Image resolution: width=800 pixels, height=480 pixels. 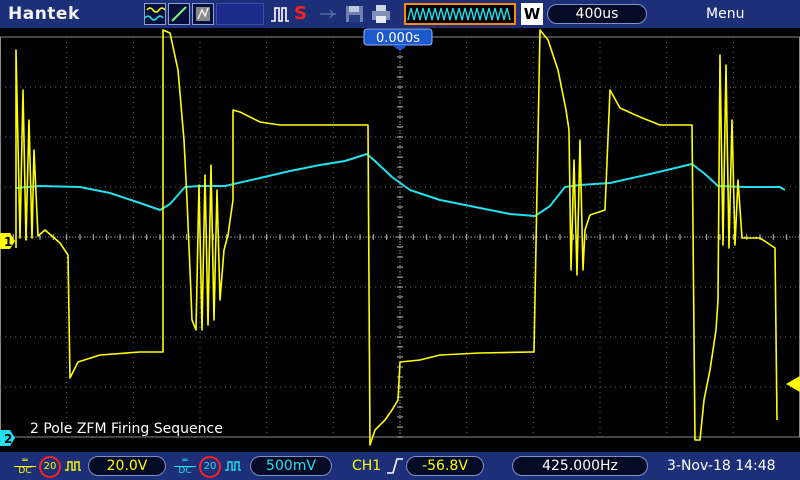 What do you see at coordinates (460, 14) in the screenshot?
I see `waveform-memory-icon` at bounding box center [460, 14].